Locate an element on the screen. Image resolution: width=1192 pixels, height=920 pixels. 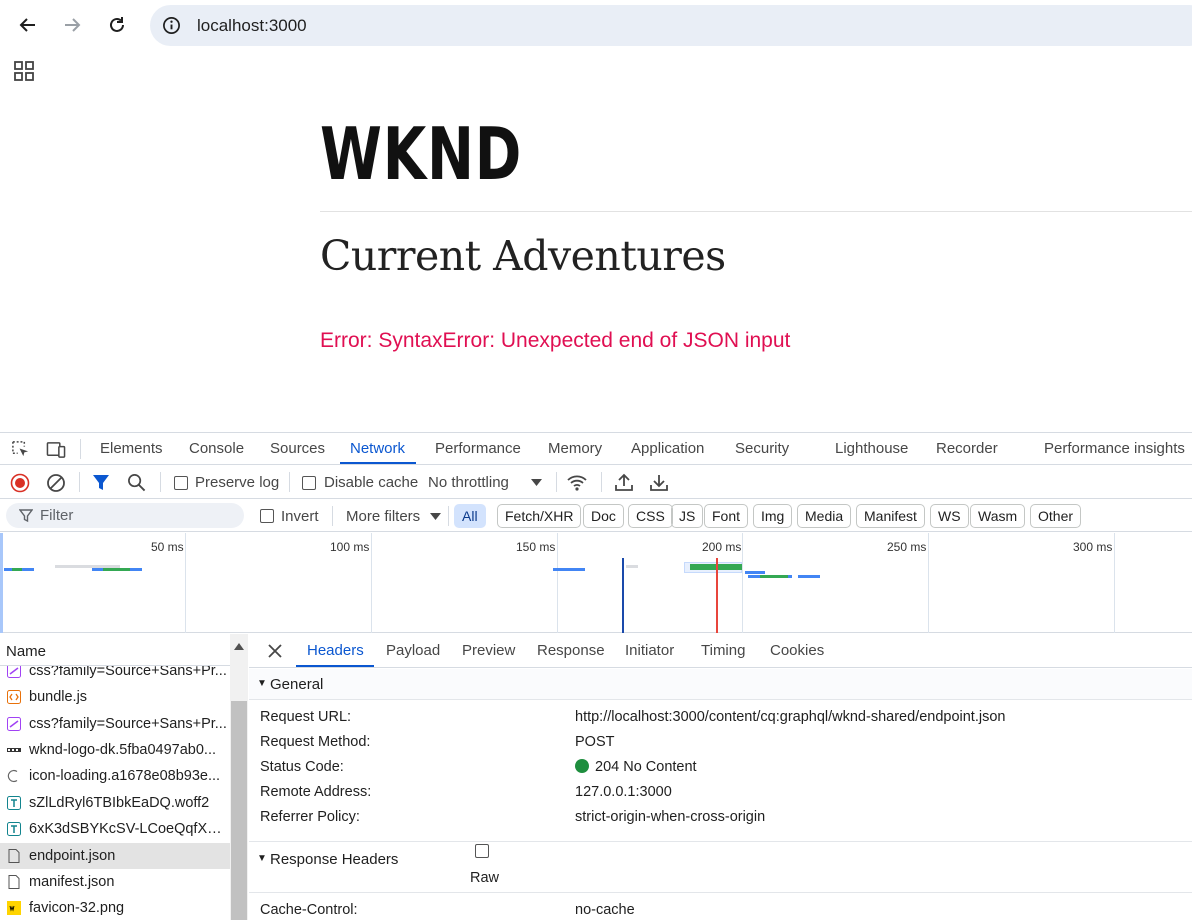
tab-recorder: Recorder is located at coordinates (967, 448).